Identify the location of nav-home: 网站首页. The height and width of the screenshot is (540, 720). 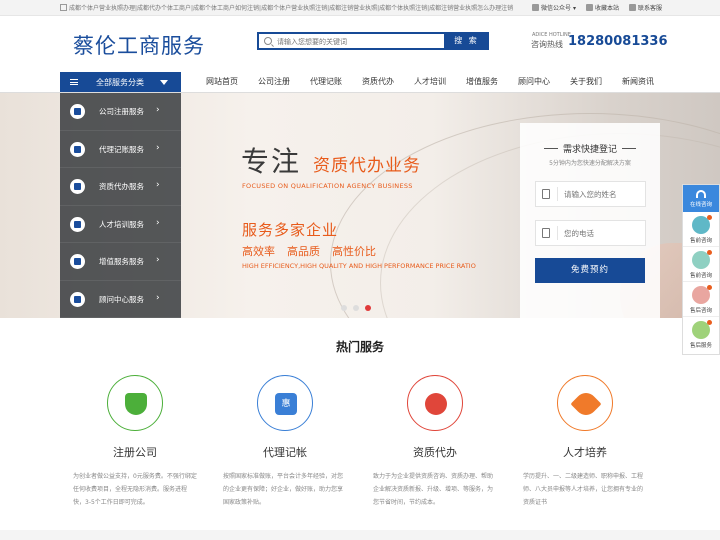
(222, 81).